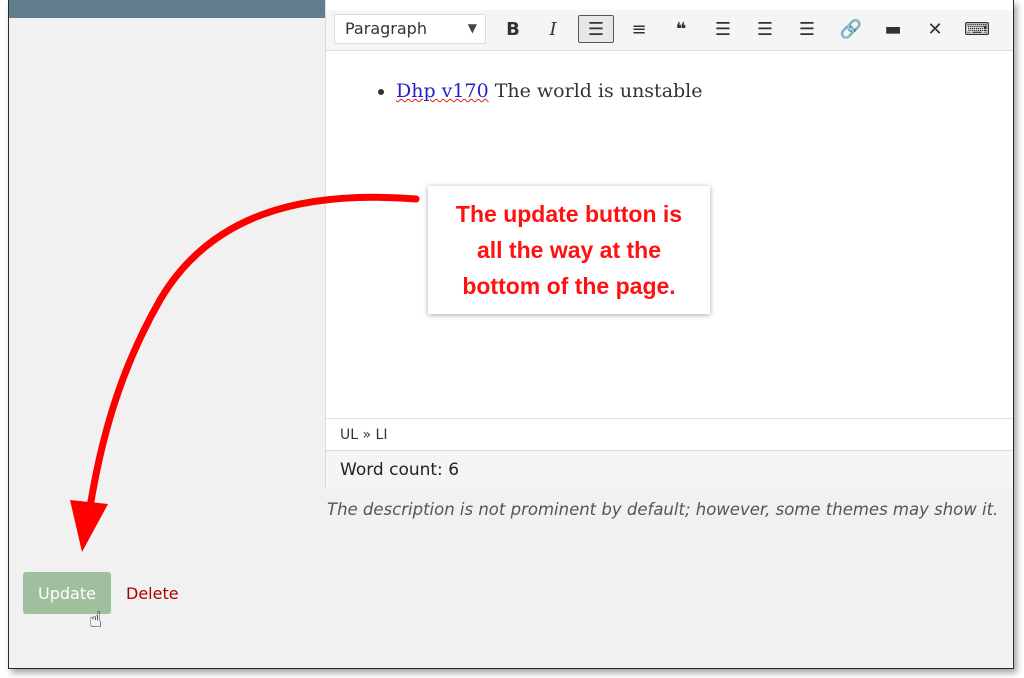 This screenshot has width=1024, height=678. I want to click on arrow-head, so click(89, 526).